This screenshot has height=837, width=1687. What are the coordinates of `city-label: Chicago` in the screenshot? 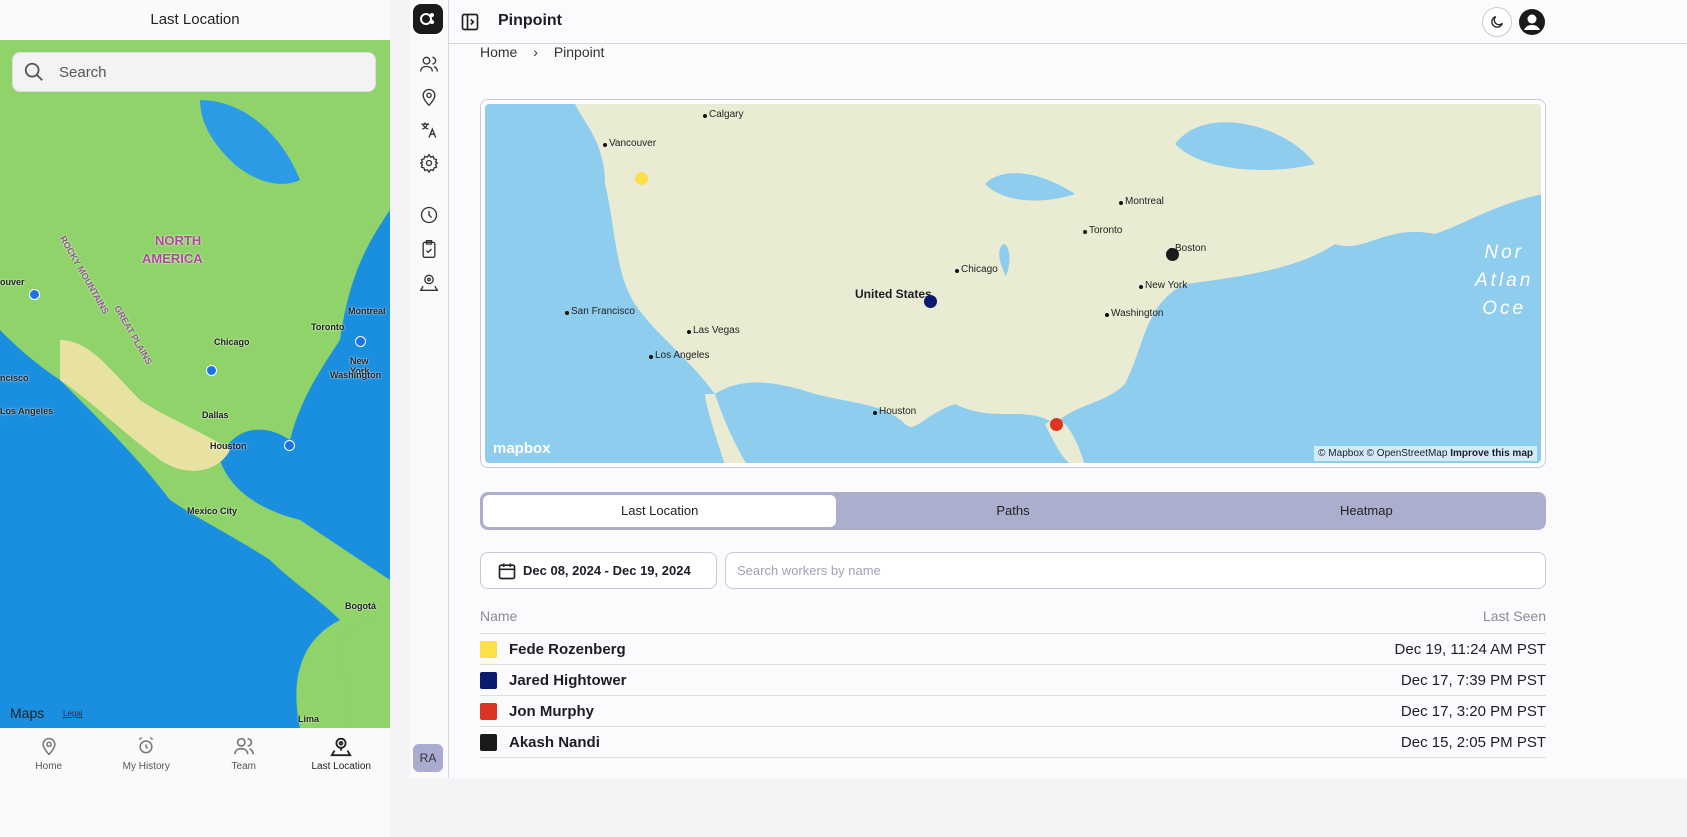 It's located at (976, 269).